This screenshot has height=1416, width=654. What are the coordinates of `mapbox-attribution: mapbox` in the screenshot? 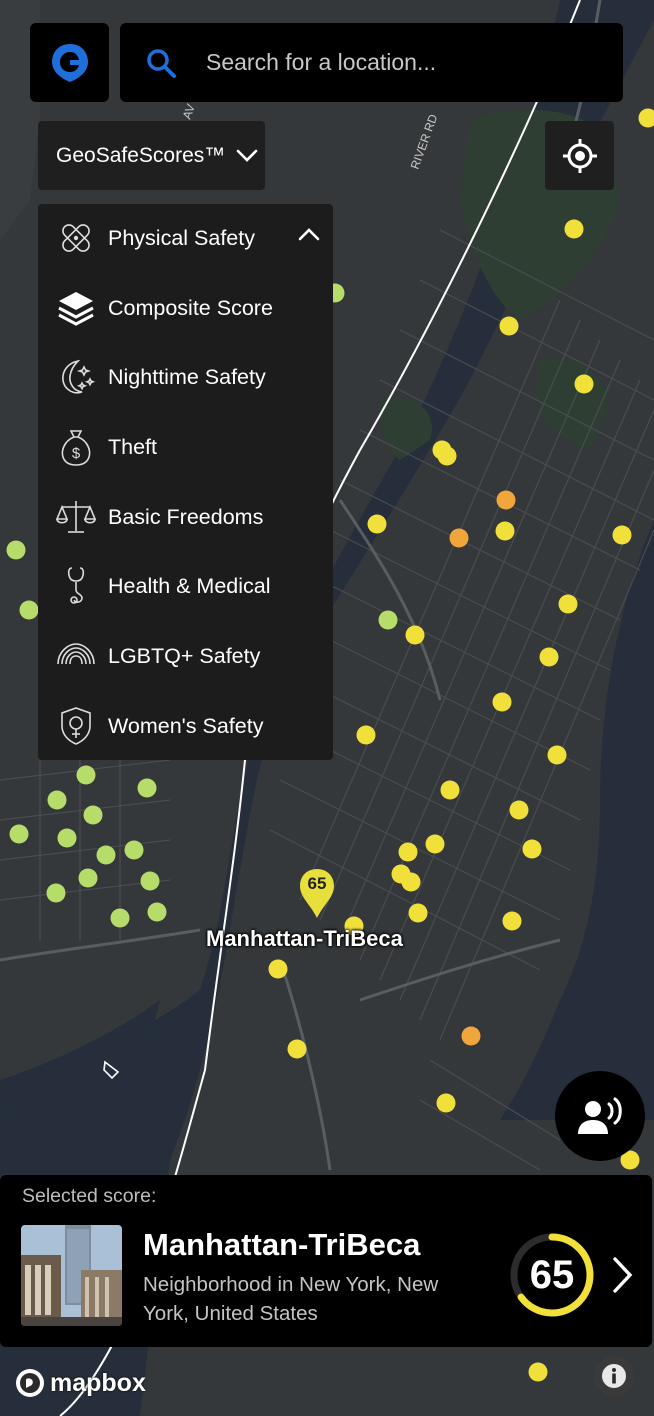 It's located at (80, 1383).